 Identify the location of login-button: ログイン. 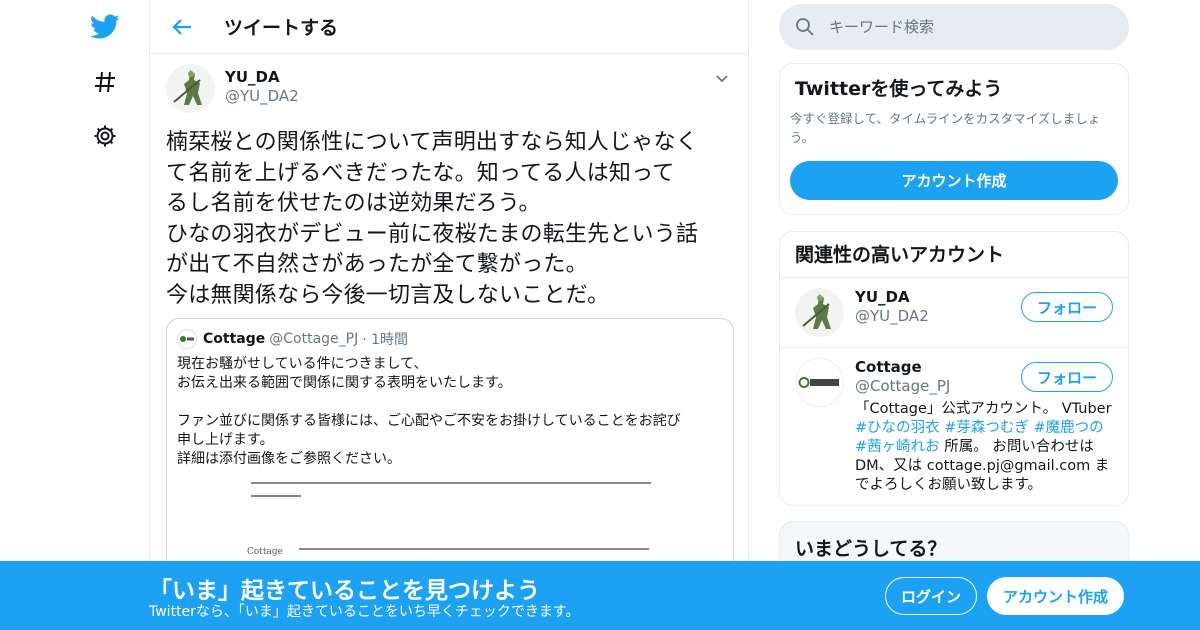
(931, 596).